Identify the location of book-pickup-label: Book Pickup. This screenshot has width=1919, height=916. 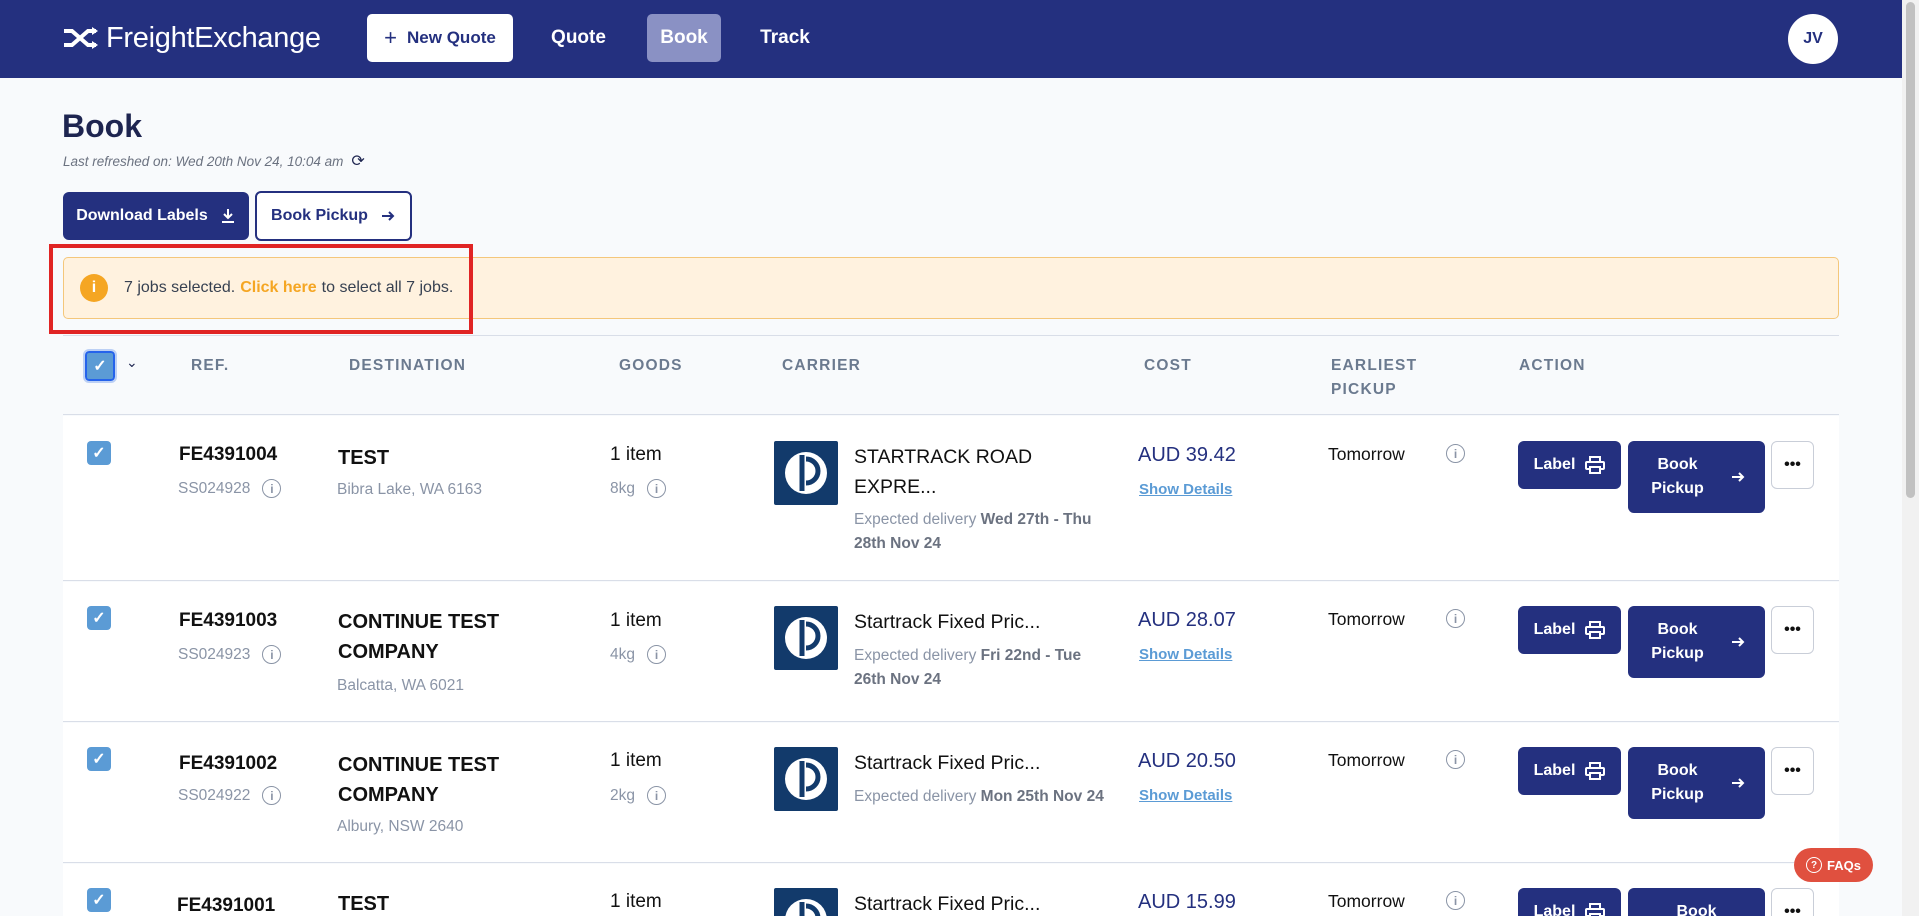
(319, 215).